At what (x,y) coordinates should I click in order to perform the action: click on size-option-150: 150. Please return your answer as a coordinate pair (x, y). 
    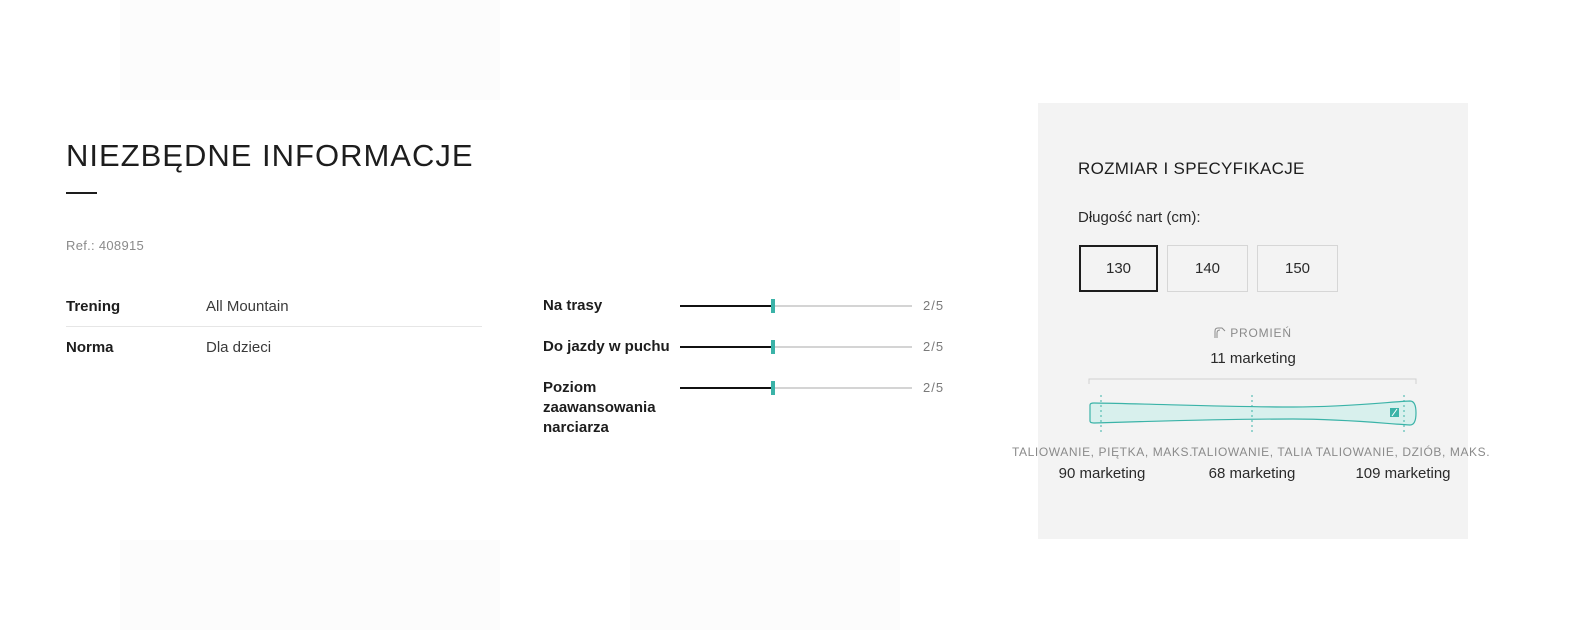
    Looking at the image, I should click on (1297, 268).